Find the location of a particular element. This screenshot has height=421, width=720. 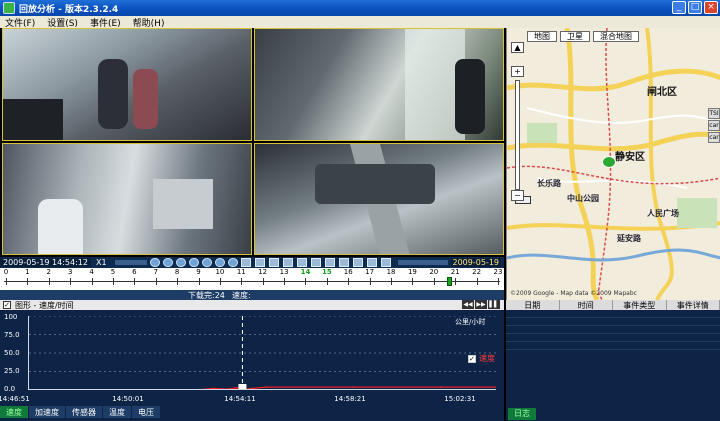

vehicle-marker-icon is located at coordinates (609, 162).